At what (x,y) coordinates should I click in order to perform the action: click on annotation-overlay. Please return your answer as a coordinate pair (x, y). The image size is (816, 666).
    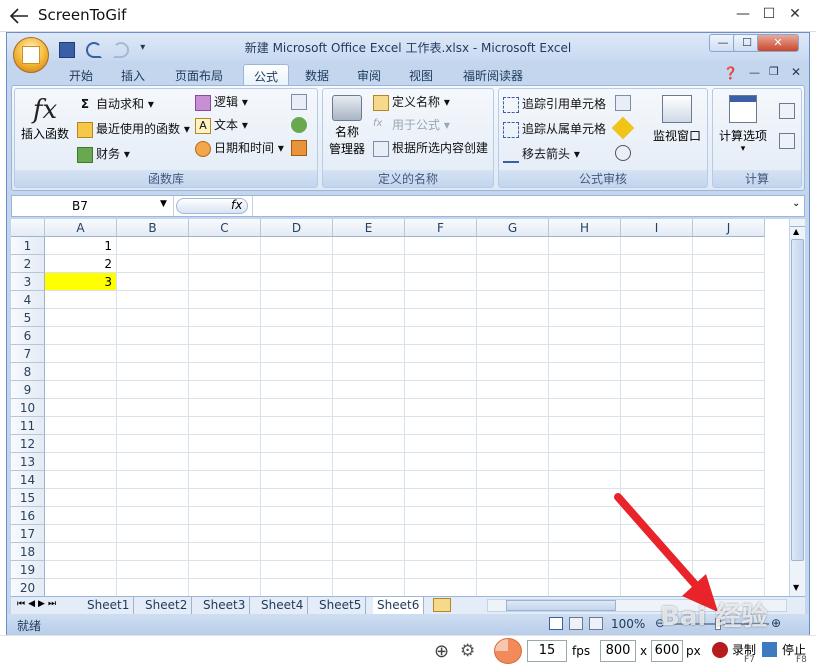
    Looking at the image, I should click on (666, 552).